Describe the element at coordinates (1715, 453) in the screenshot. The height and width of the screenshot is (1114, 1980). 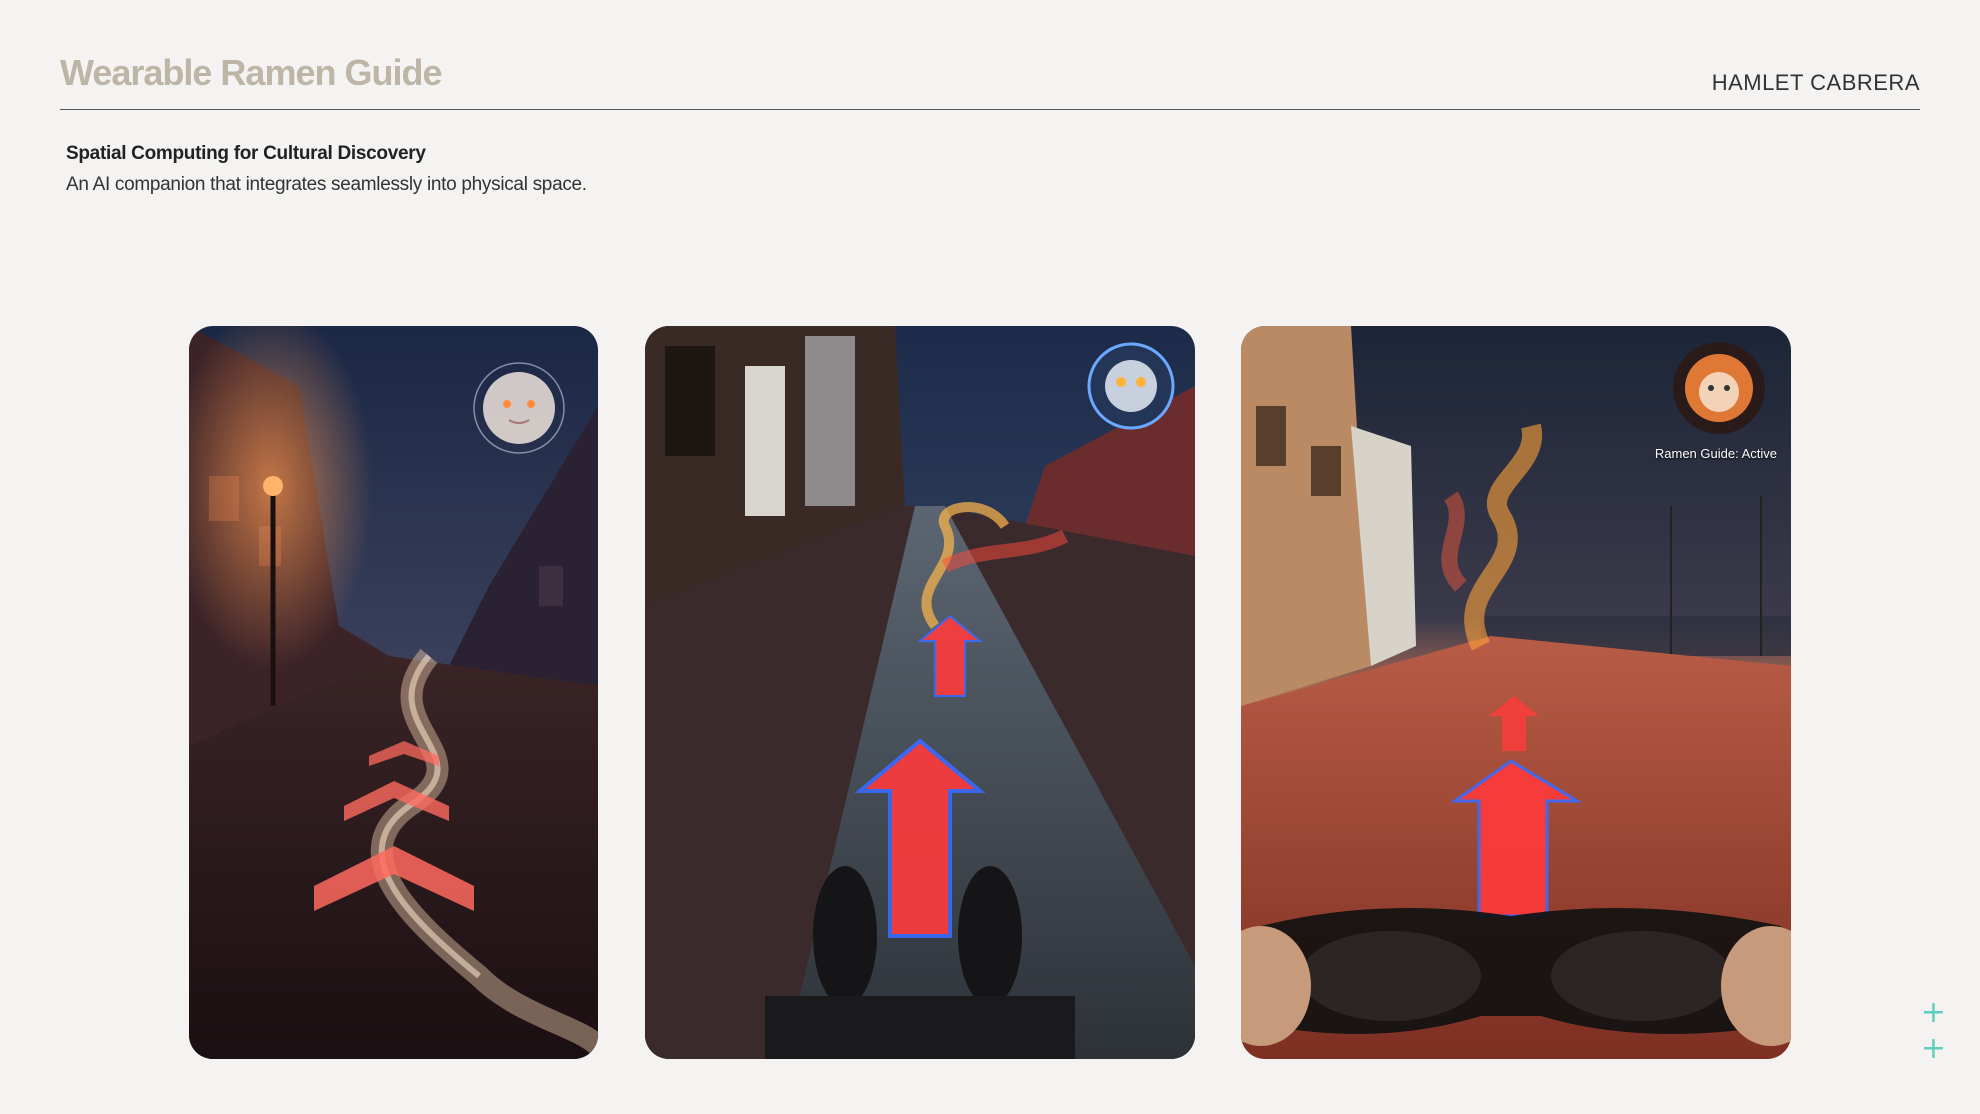
I see `status-label: Ramen Guide: Active` at that location.